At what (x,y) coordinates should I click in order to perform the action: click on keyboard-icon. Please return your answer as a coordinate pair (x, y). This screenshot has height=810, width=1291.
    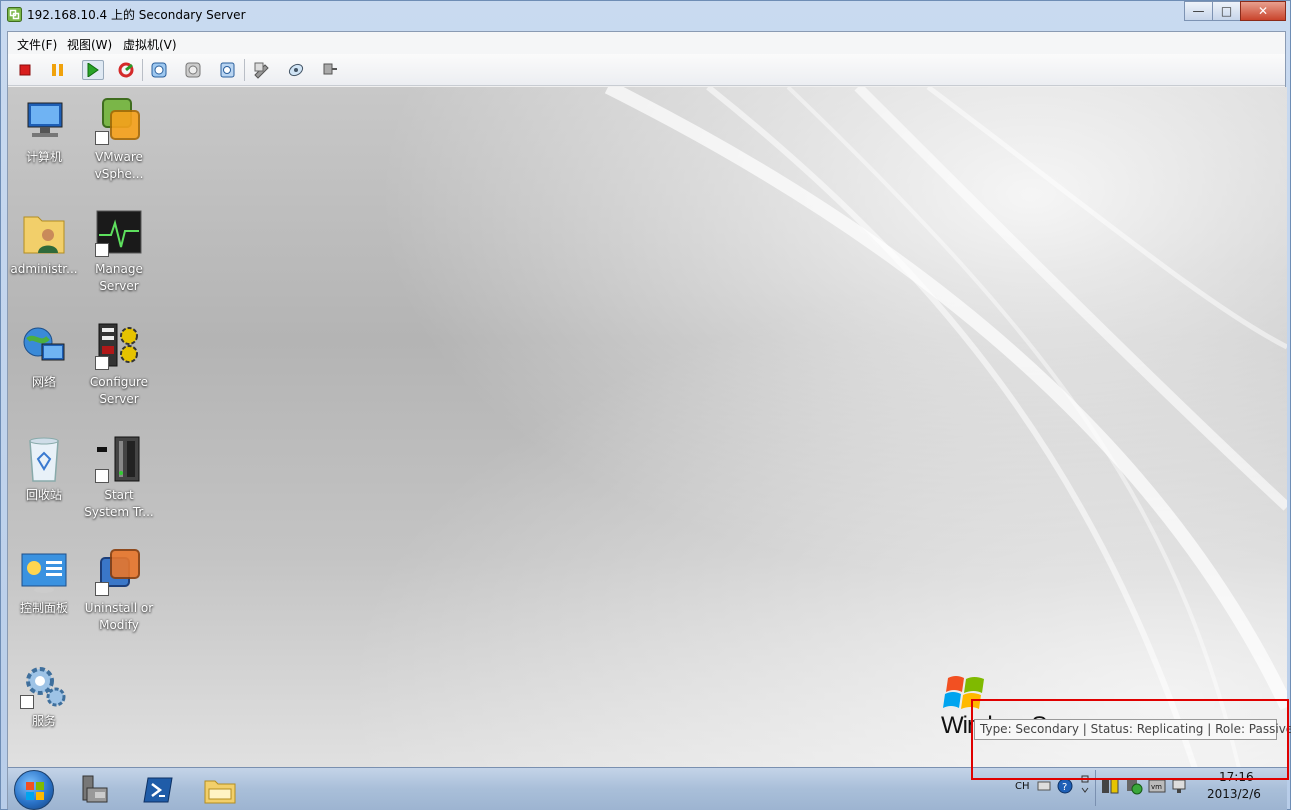
    Looking at the image, I should click on (1044, 786).